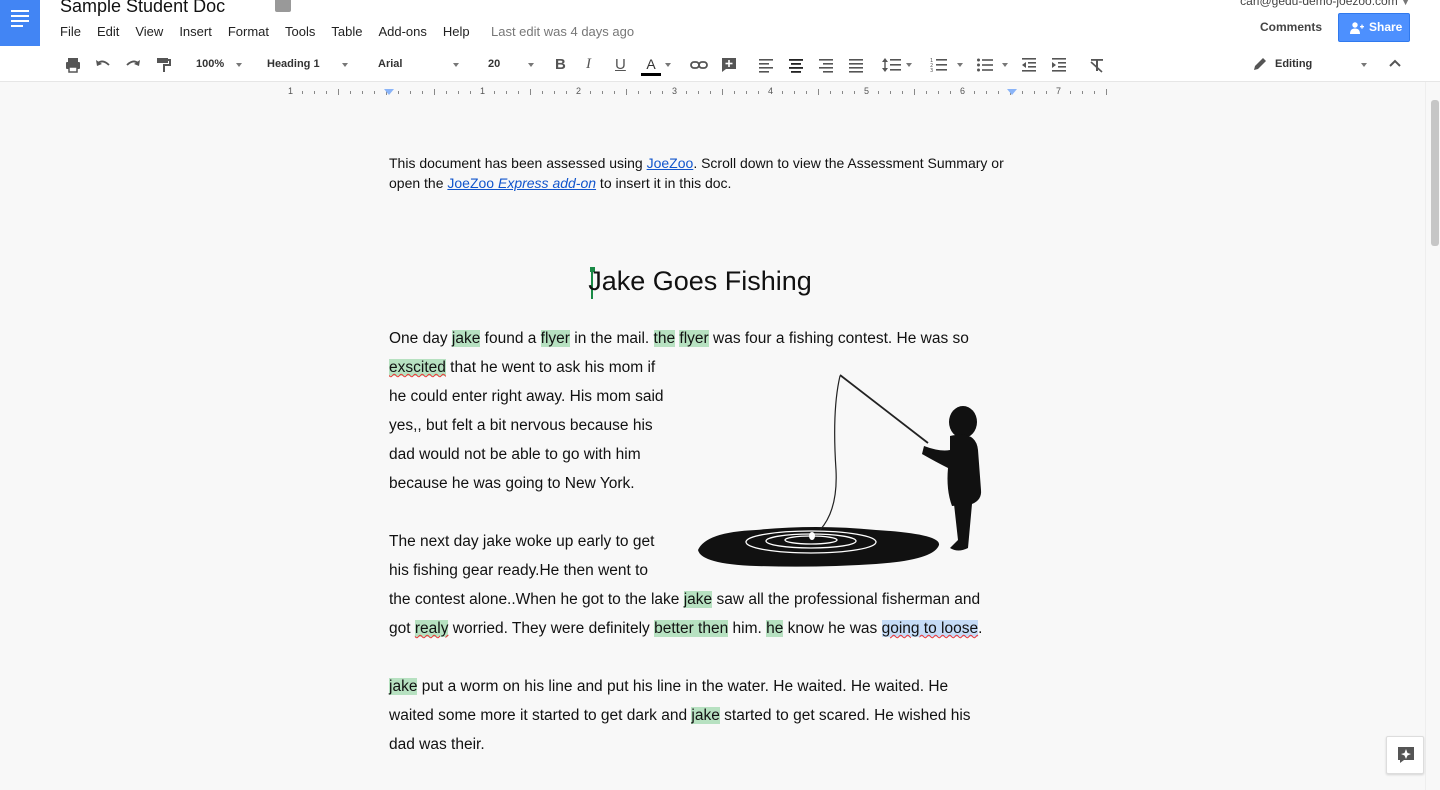 The width and height of the screenshot is (1440, 790). Describe the element at coordinates (856, 65) in the screenshot. I see `align-justify-icon` at that location.